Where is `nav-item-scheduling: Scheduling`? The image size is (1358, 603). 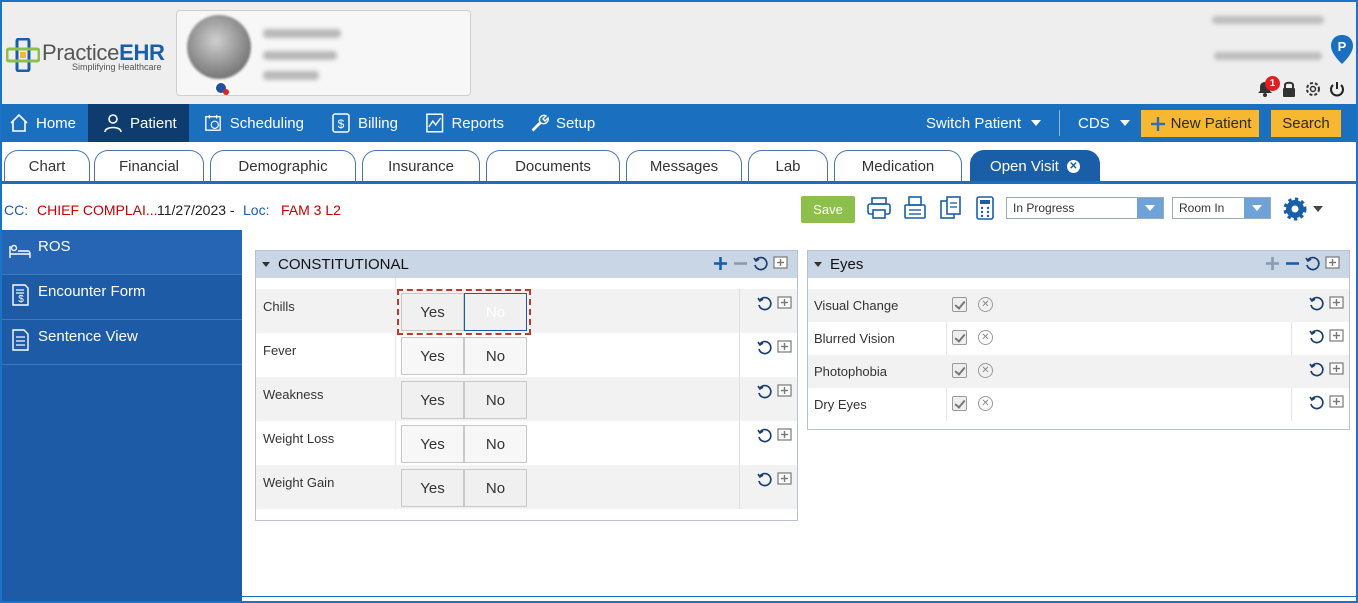 nav-item-scheduling: Scheduling is located at coordinates (254, 123).